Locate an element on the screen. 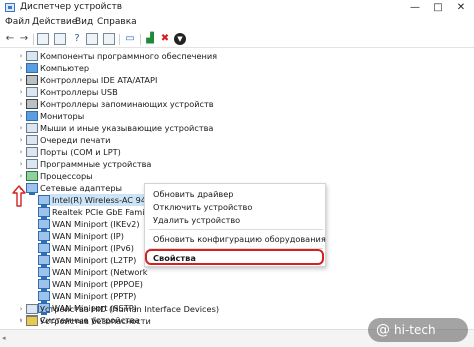 The width and height of the screenshot is (474, 347). tree-item-label: Устройства HID (Human Interface Devices) is located at coordinates (130, 309).